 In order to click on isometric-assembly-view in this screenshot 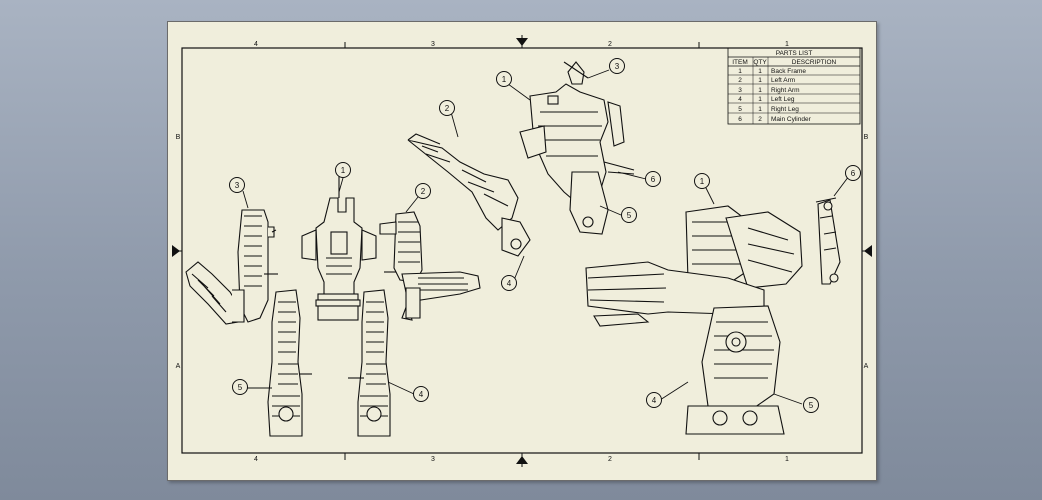, I will do `click(521, 159)`.